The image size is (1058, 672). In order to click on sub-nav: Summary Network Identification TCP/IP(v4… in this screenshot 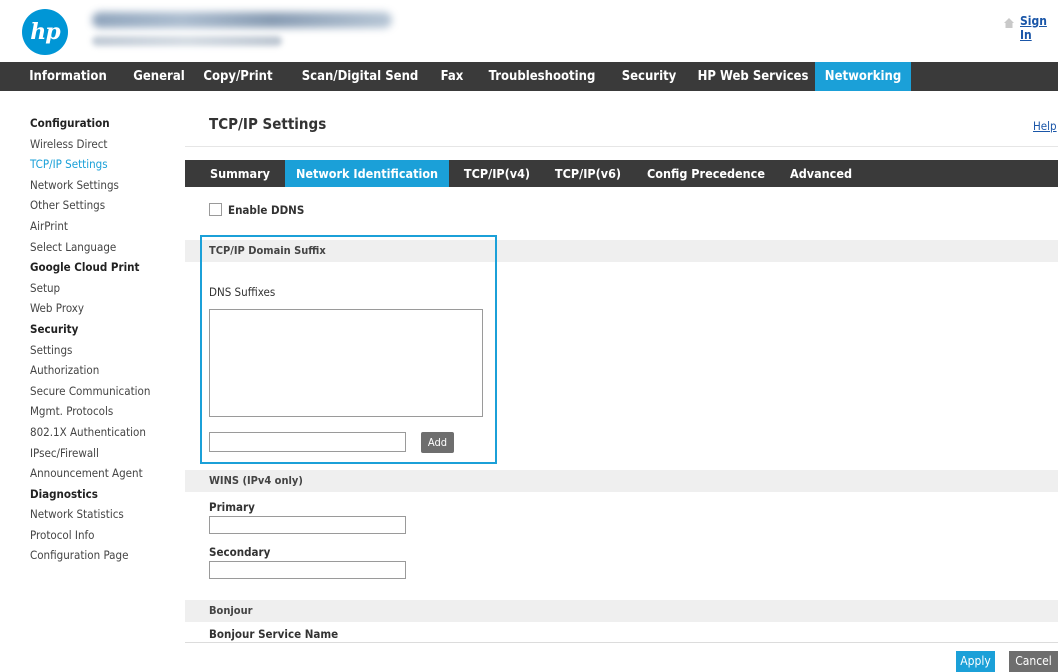, I will do `click(621, 173)`.